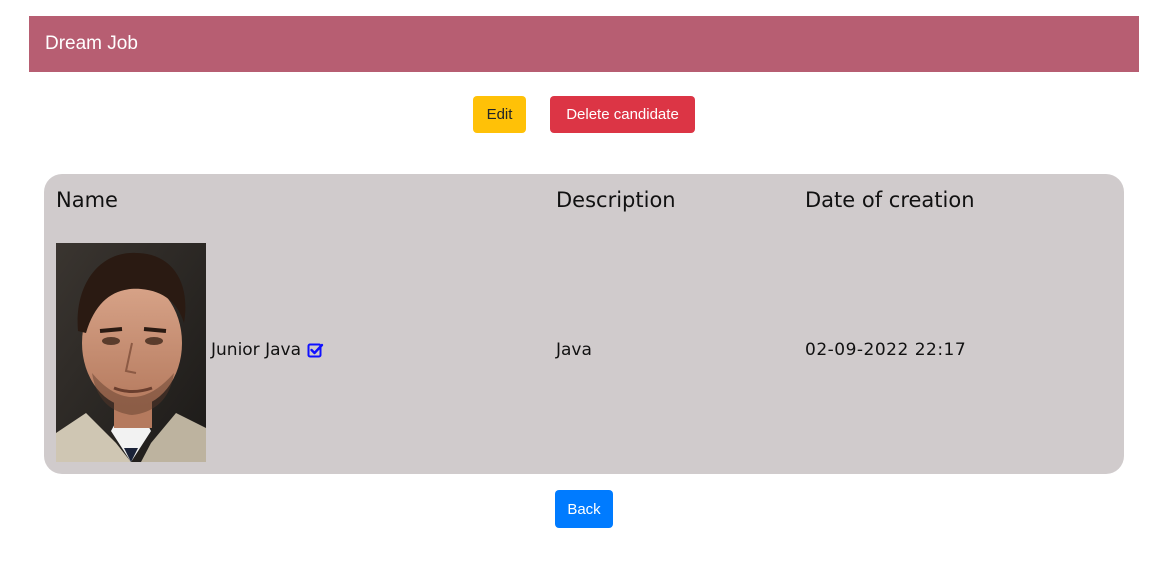 The width and height of the screenshot is (1175, 574). I want to click on edit-button: Edit, so click(499, 114).